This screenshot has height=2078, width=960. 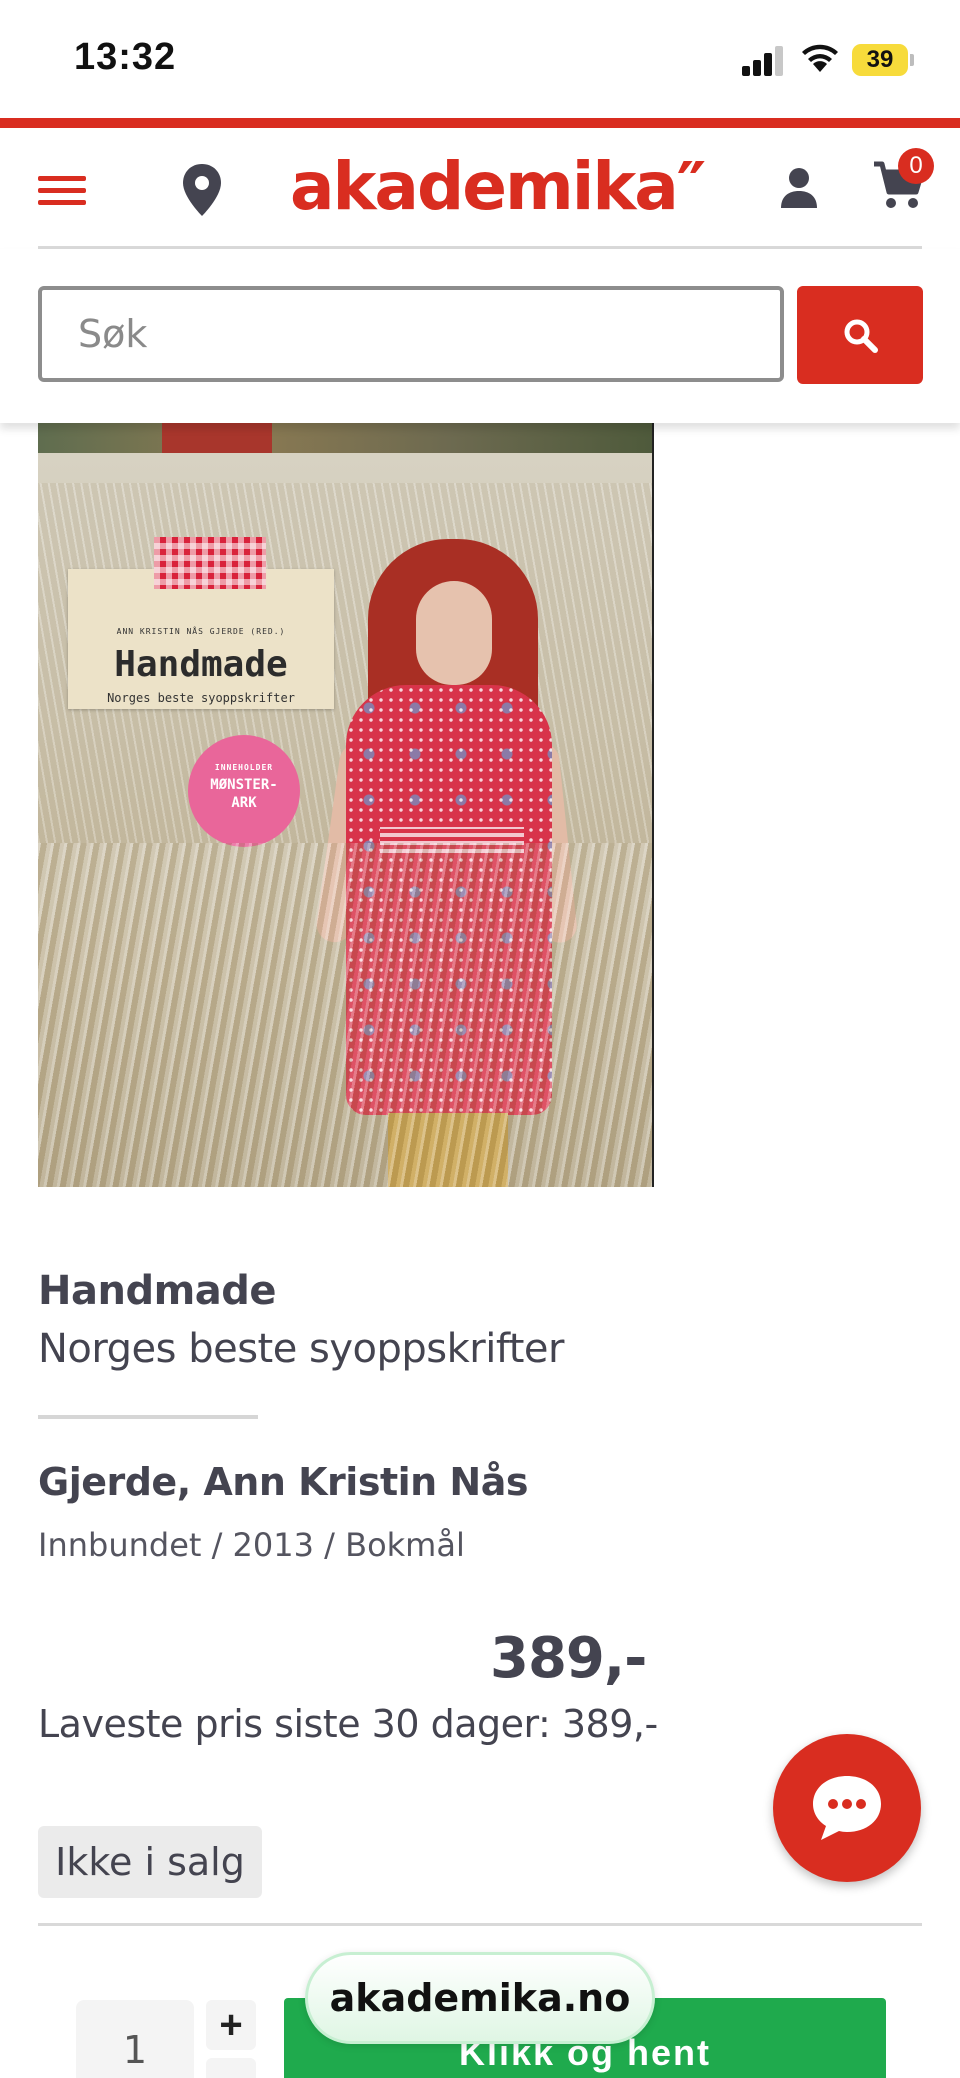 I want to click on cover-sticker: INNEHOLDER MØNSTER- ARK, so click(x=244, y=791).